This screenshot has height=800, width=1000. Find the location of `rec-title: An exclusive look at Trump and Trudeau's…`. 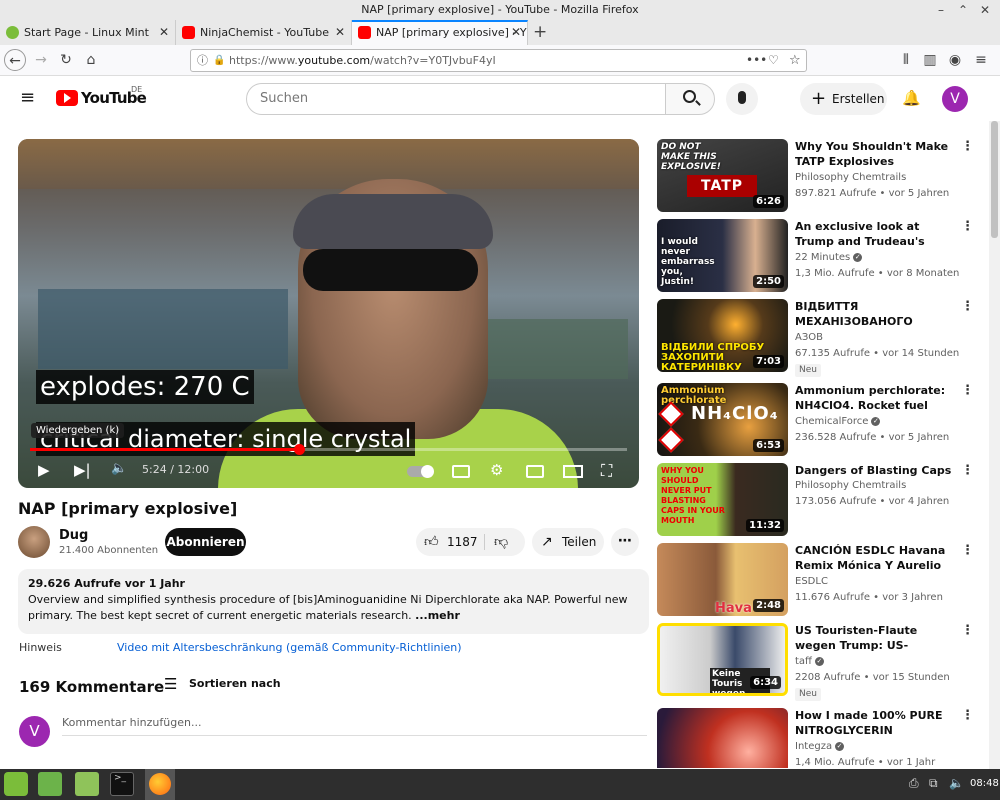

rec-title: An exclusive look at Trump and Trudeau's… is located at coordinates (875, 234).